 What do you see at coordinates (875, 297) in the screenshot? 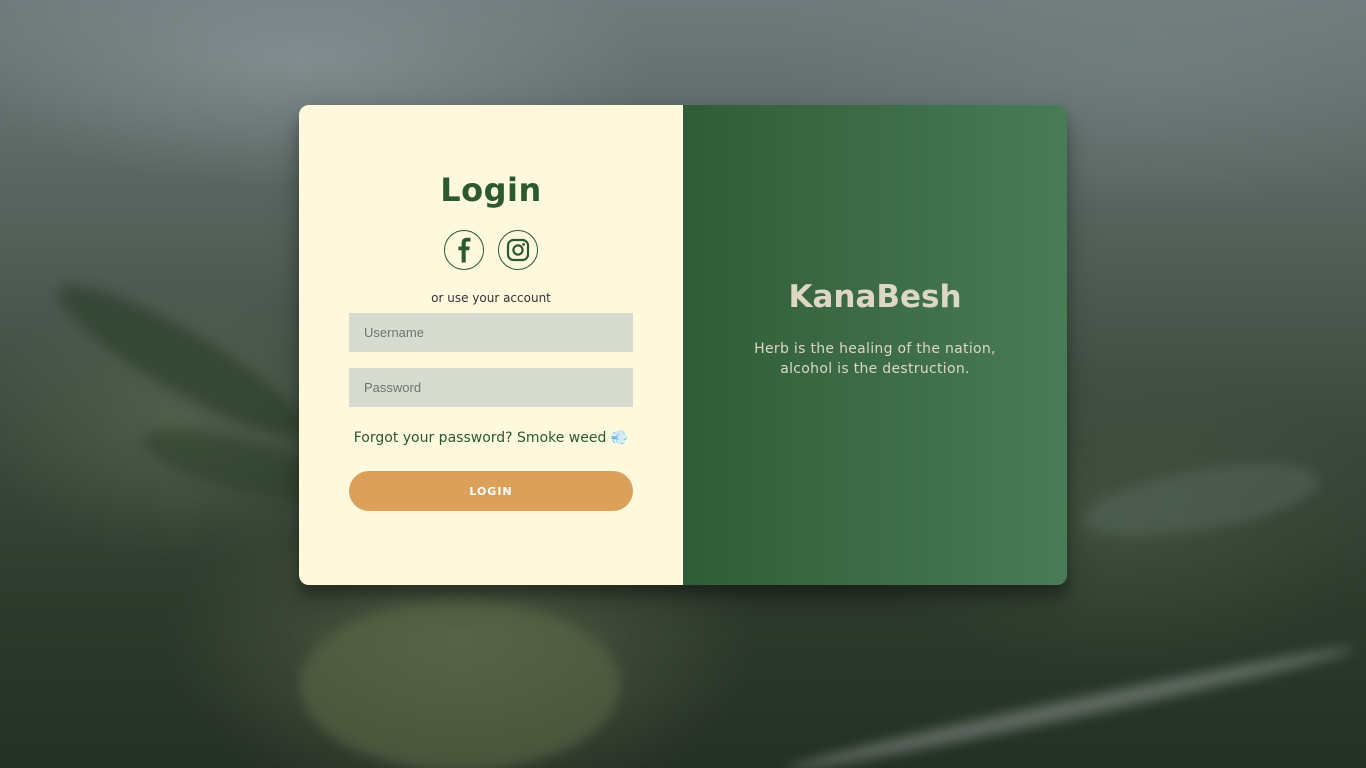
I see `brand-title: KanaBesh` at bounding box center [875, 297].